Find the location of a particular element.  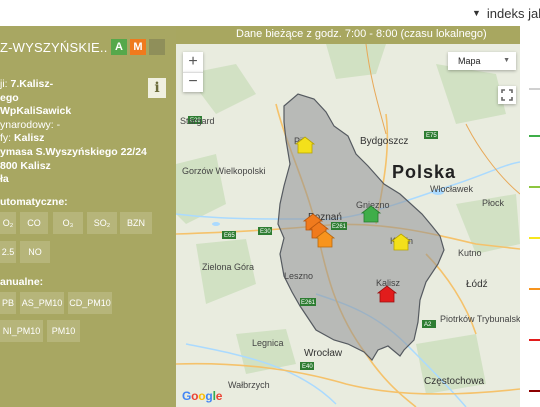

other-badge is located at coordinates (157, 47).